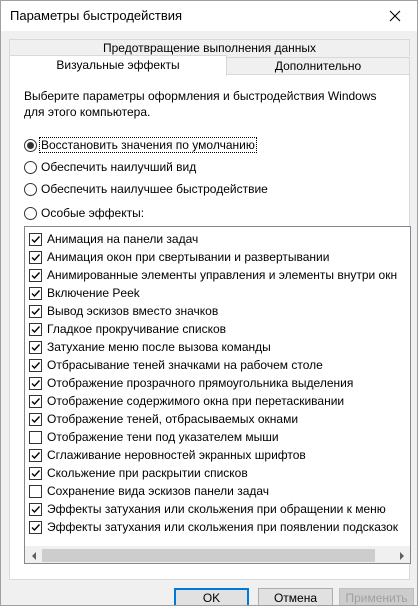  I want to click on chevron-left-icon, so click(33, 555).